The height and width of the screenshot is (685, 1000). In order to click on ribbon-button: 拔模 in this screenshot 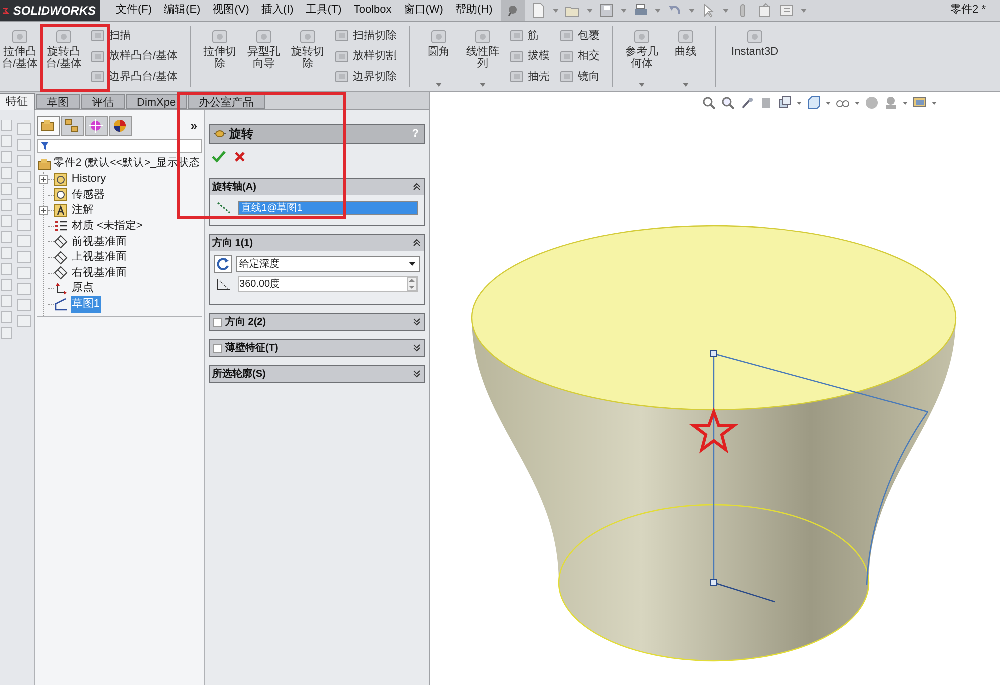, I will do `click(530, 56)`.